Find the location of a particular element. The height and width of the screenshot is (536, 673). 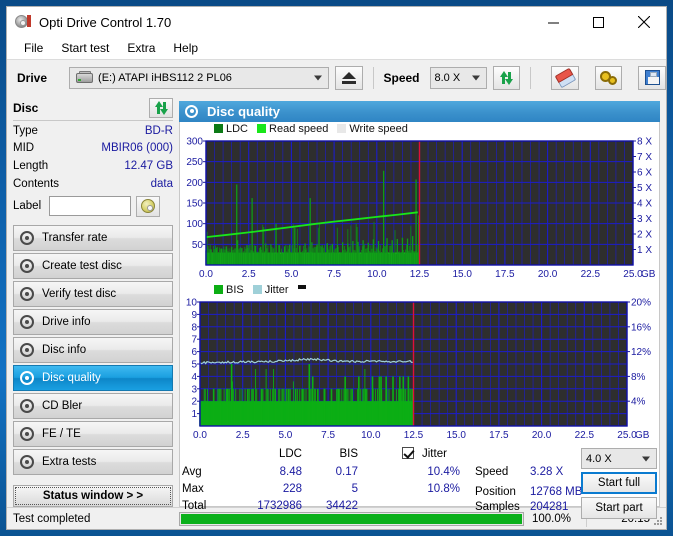

start-full-button: Start full is located at coordinates (619, 483).